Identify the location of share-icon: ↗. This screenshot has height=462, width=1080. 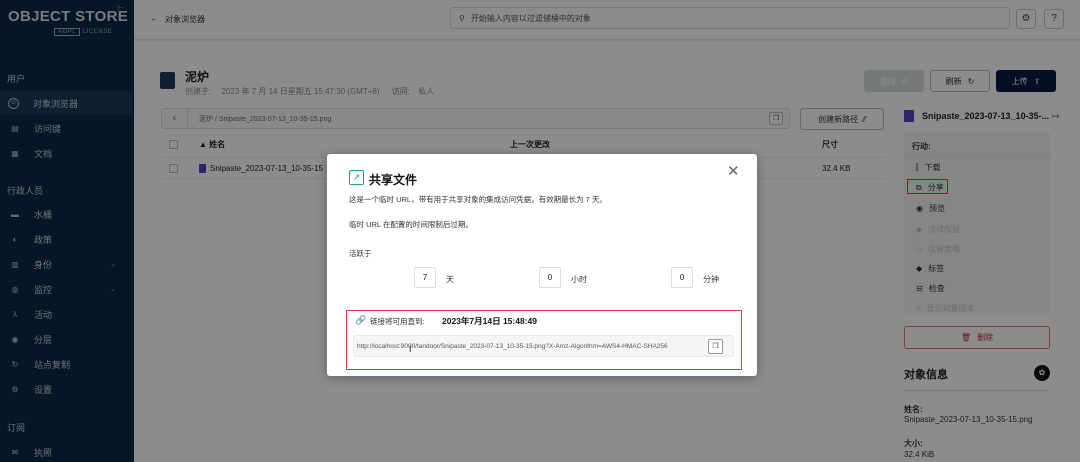
(356, 177).